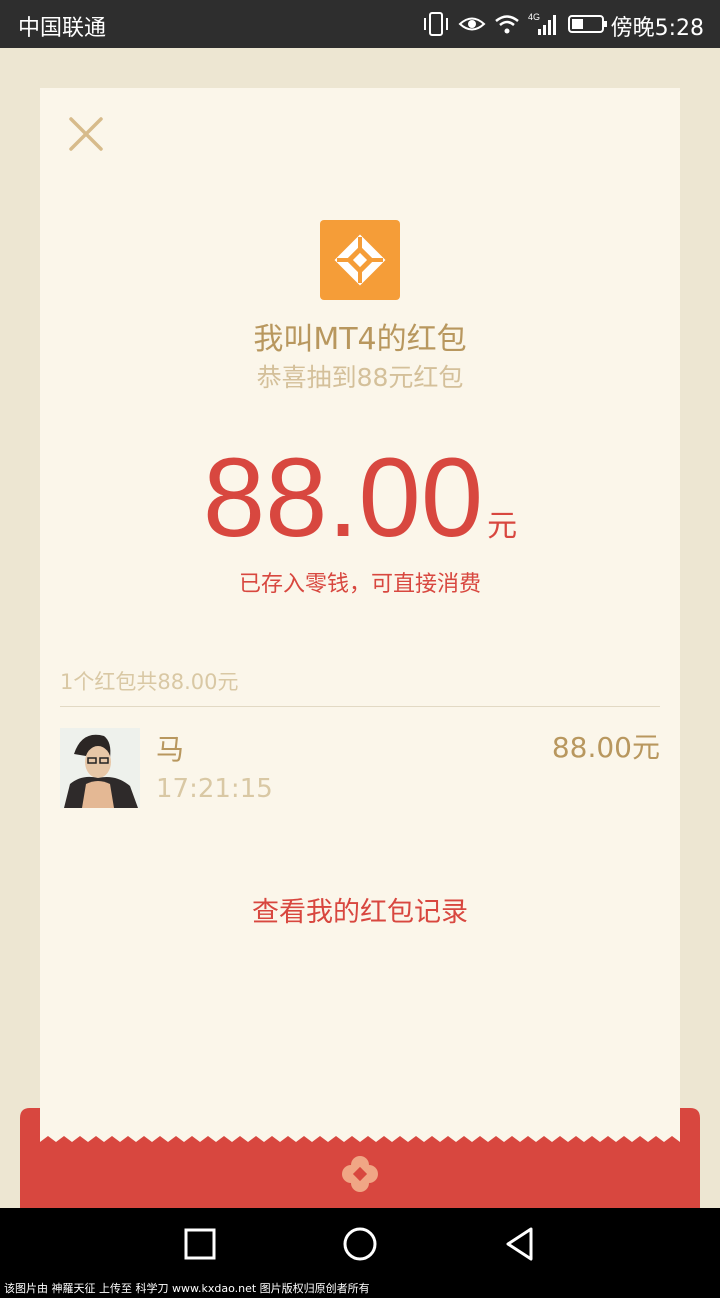 The image size is (720, 1298). What do you see at coordinates (472, 24) in the screenshot?
I see `eye-icon` at bounding box center [472, 24].